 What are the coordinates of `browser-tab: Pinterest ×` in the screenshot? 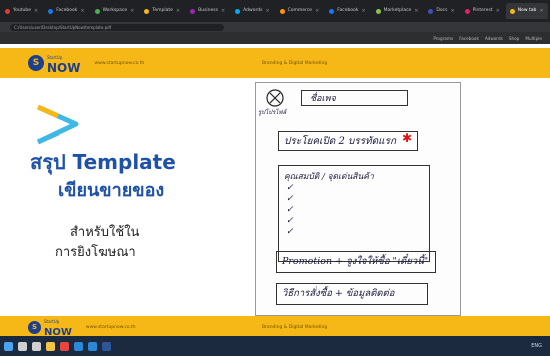 It's located at (482, 11).